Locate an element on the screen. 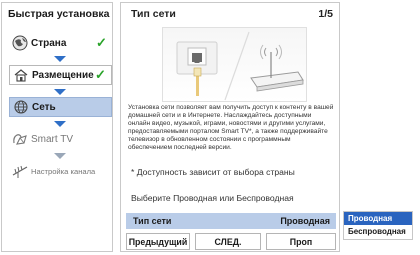 This screenshot has width=420, height=255. step-smart-tv: Smart TV is located at coordinates (60, 139).